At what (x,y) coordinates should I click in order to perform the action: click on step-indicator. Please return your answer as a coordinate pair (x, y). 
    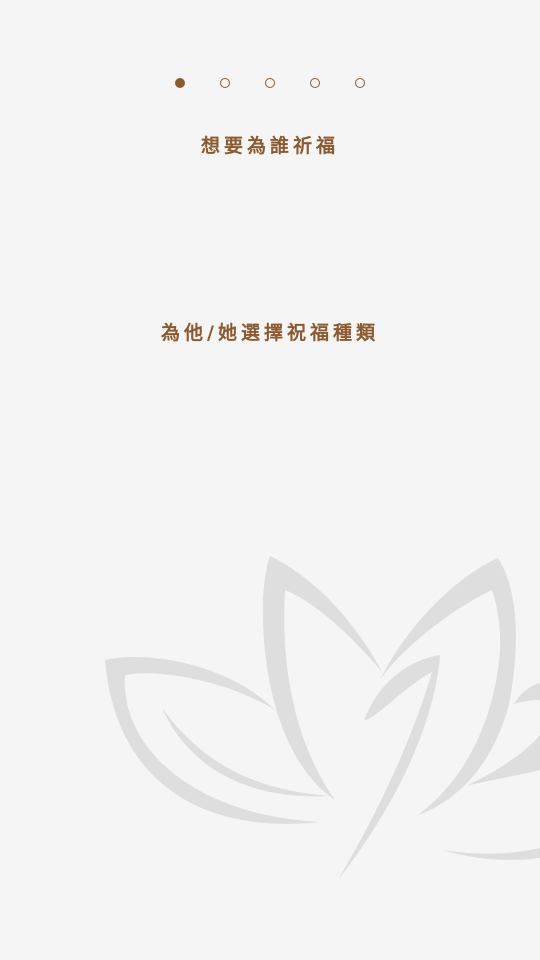
    Looking at the image, I should click on (270, 83).